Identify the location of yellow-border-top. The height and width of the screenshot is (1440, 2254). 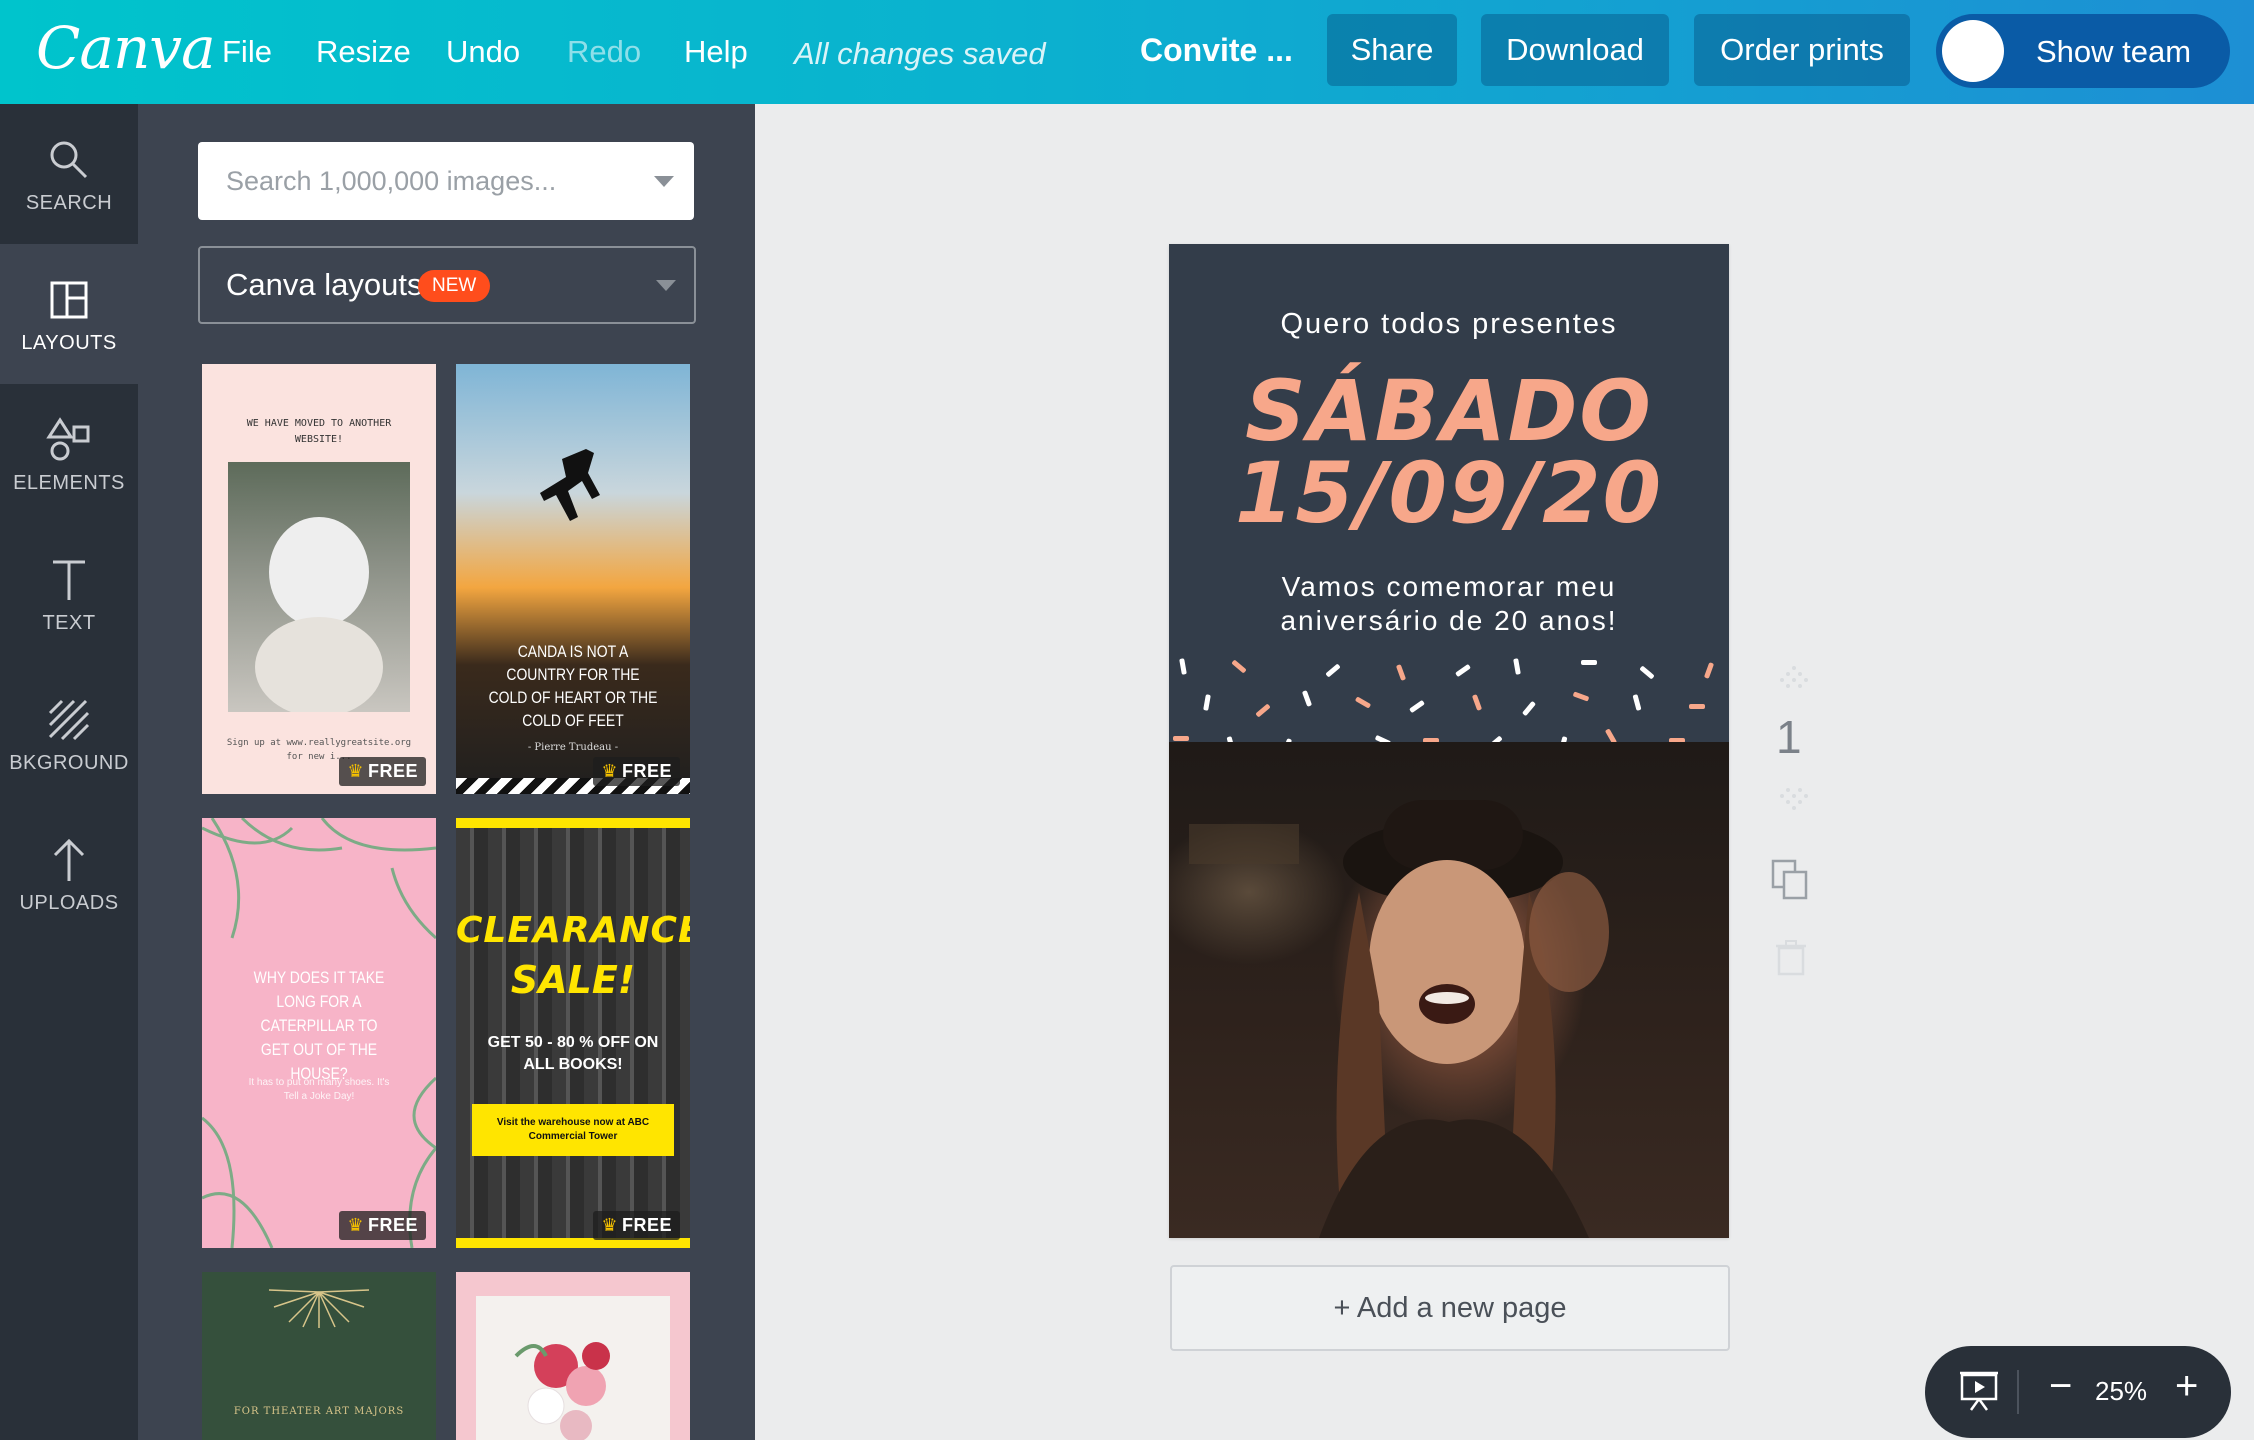
(573, 823).